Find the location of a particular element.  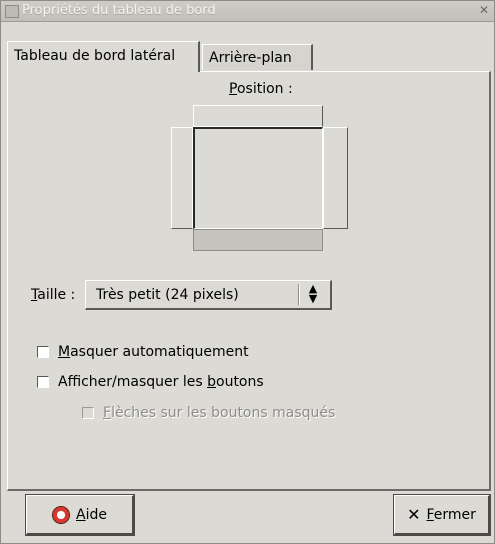

window-title: Propriétés du tableau de bord is located at coordinates (119, 10).